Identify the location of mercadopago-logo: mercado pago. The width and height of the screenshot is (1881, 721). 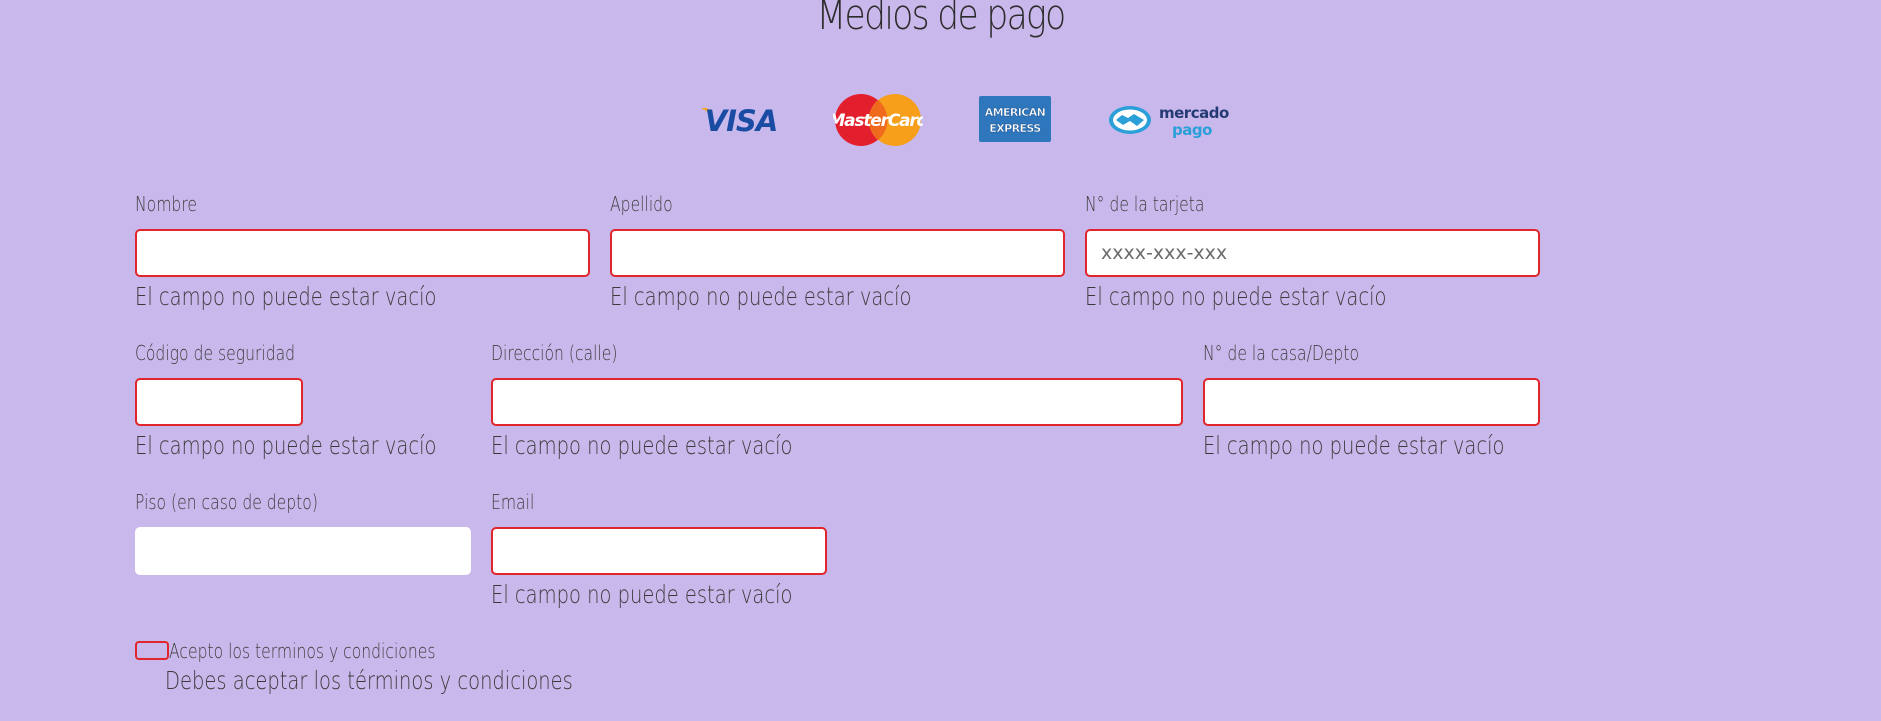
(1169, 121).